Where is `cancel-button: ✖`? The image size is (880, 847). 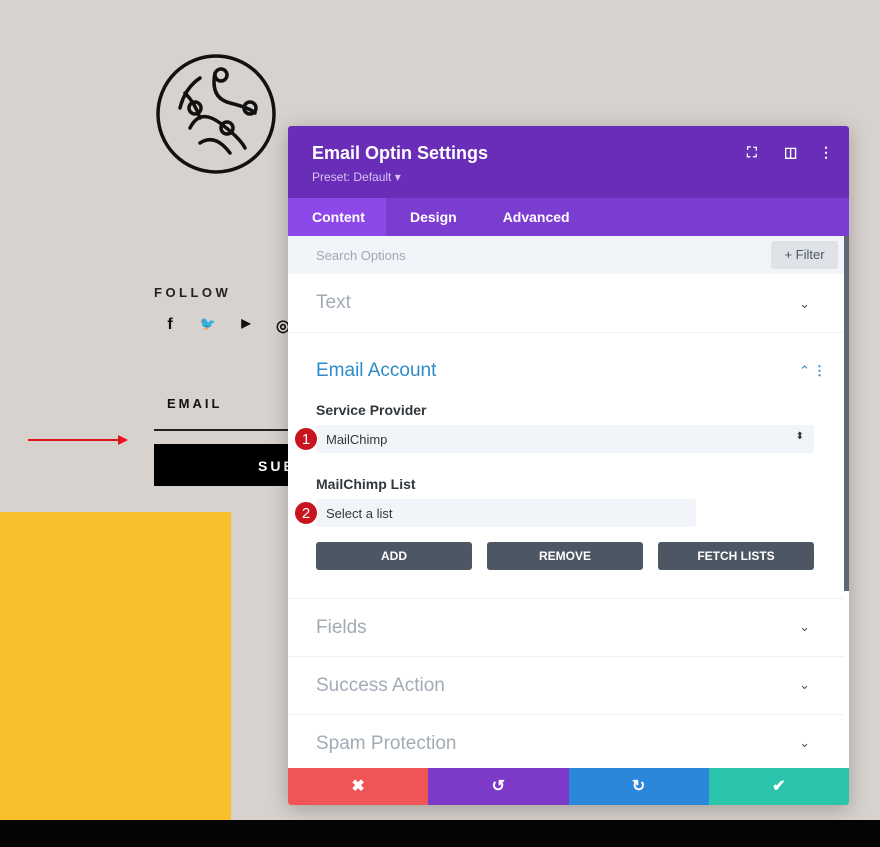
cancel-button: ✖ is located at coordinates (358, 786).